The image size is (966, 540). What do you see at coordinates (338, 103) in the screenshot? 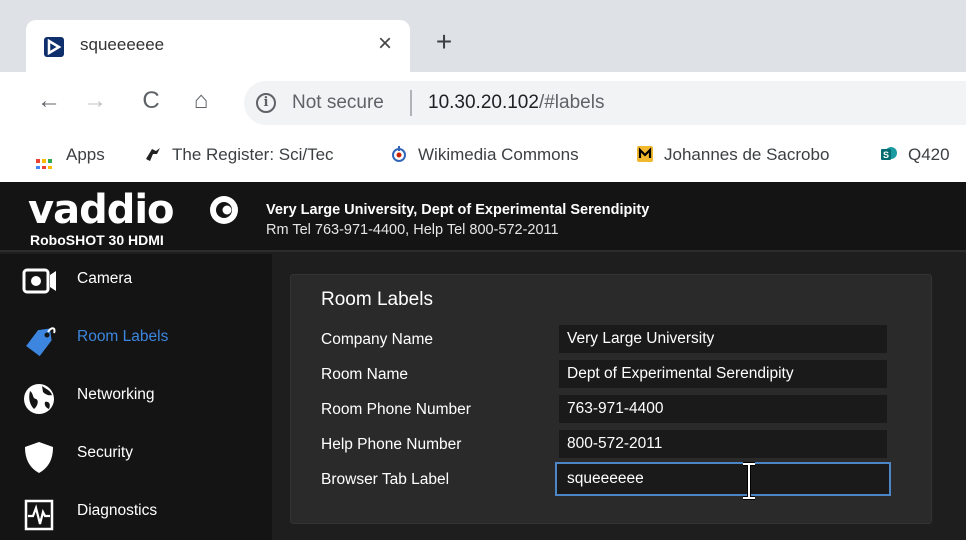
I see `security-label: Not secure` at bounding box center [338, 103].